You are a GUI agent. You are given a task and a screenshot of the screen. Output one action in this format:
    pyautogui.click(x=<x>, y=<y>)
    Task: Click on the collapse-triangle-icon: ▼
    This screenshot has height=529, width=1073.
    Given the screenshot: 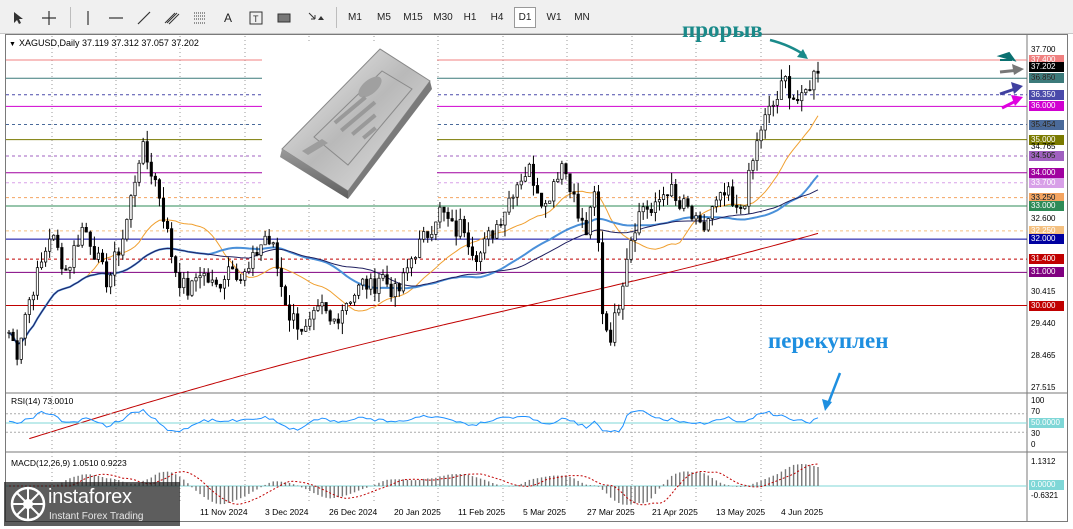 What is the action you would take?
    pyautogui.click(x=12, y=44)
    